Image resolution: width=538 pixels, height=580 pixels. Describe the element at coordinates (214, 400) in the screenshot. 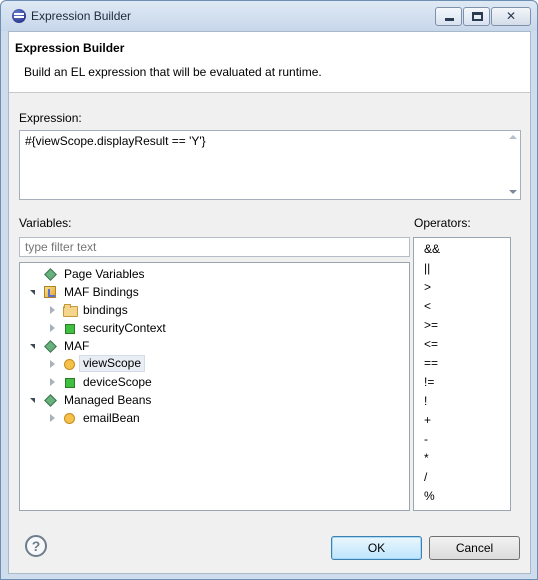

I see `tree-item-managed-beans: Managed Beans` at that location.